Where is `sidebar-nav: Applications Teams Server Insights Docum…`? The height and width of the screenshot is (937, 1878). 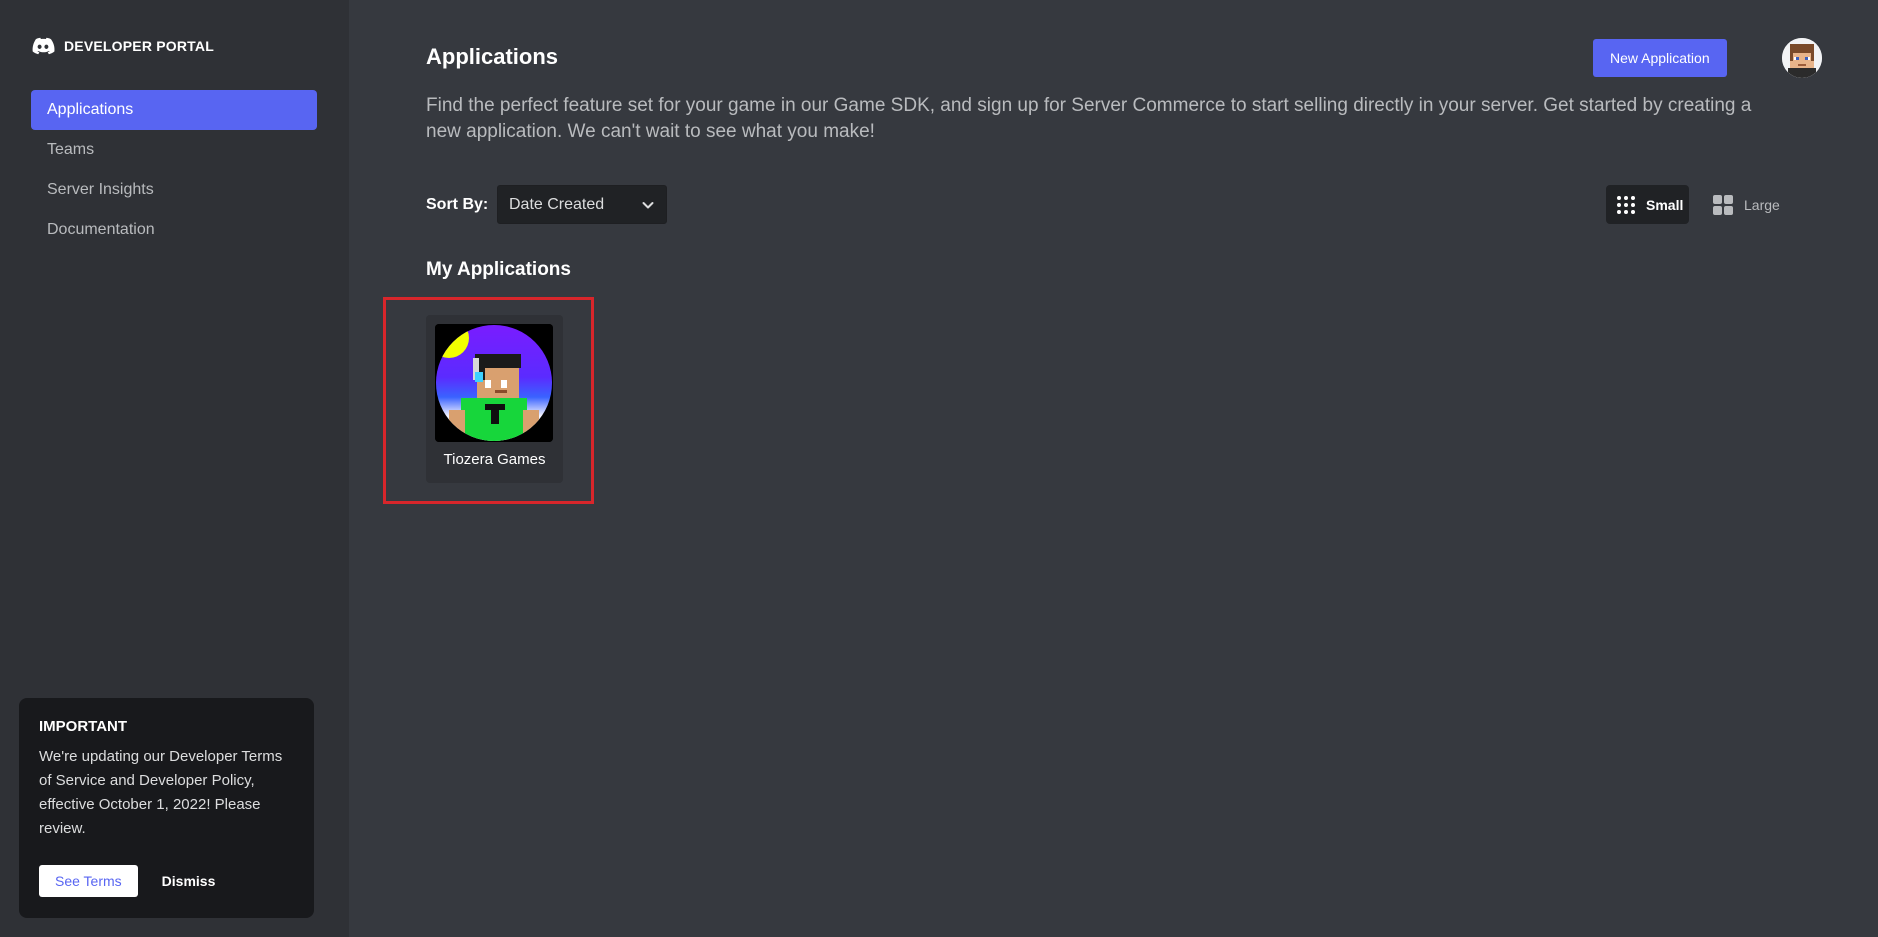 sidebar-nav: Applications Teams Server Insights Docum… is located at coordinates (174, 170).